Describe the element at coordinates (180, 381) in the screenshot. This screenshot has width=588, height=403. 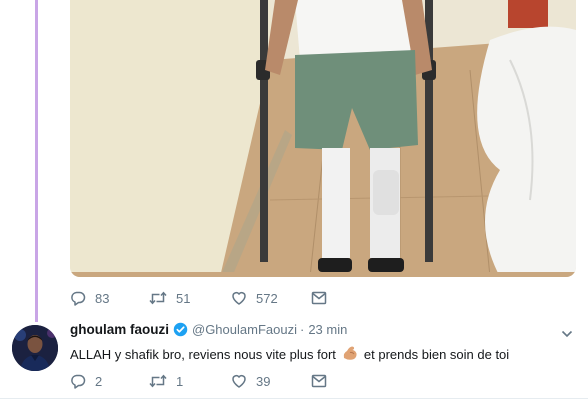
I see `retweet-count: 1` at that location.